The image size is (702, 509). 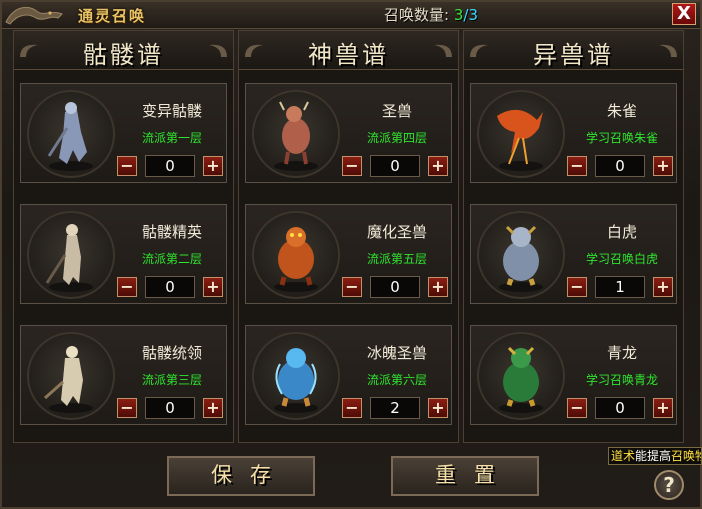 What do you see at coordinates (296, 255) in the screenshot?
I see `demonized-beast-portrait-icon` at bounding box center [296, 255].